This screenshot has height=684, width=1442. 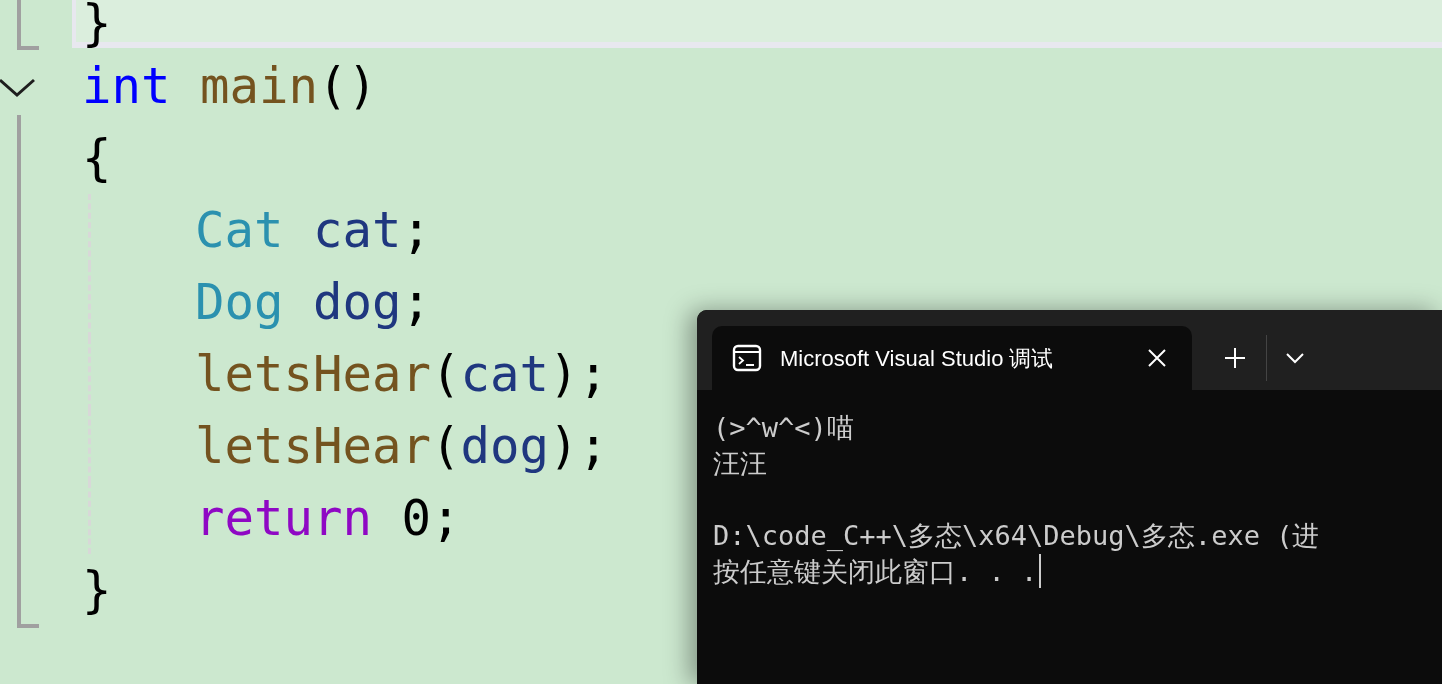 What do you see at coordinates (313, 230) in the screenshot?
I see `code-line: Cat cat;` at bounding box center [313, 230].